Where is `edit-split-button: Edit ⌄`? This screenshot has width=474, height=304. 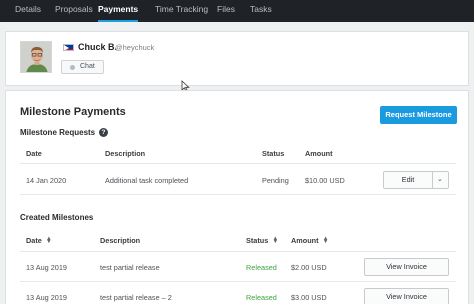 edit-split-button: Edit ⌄ is located at coordinates (416, 180).